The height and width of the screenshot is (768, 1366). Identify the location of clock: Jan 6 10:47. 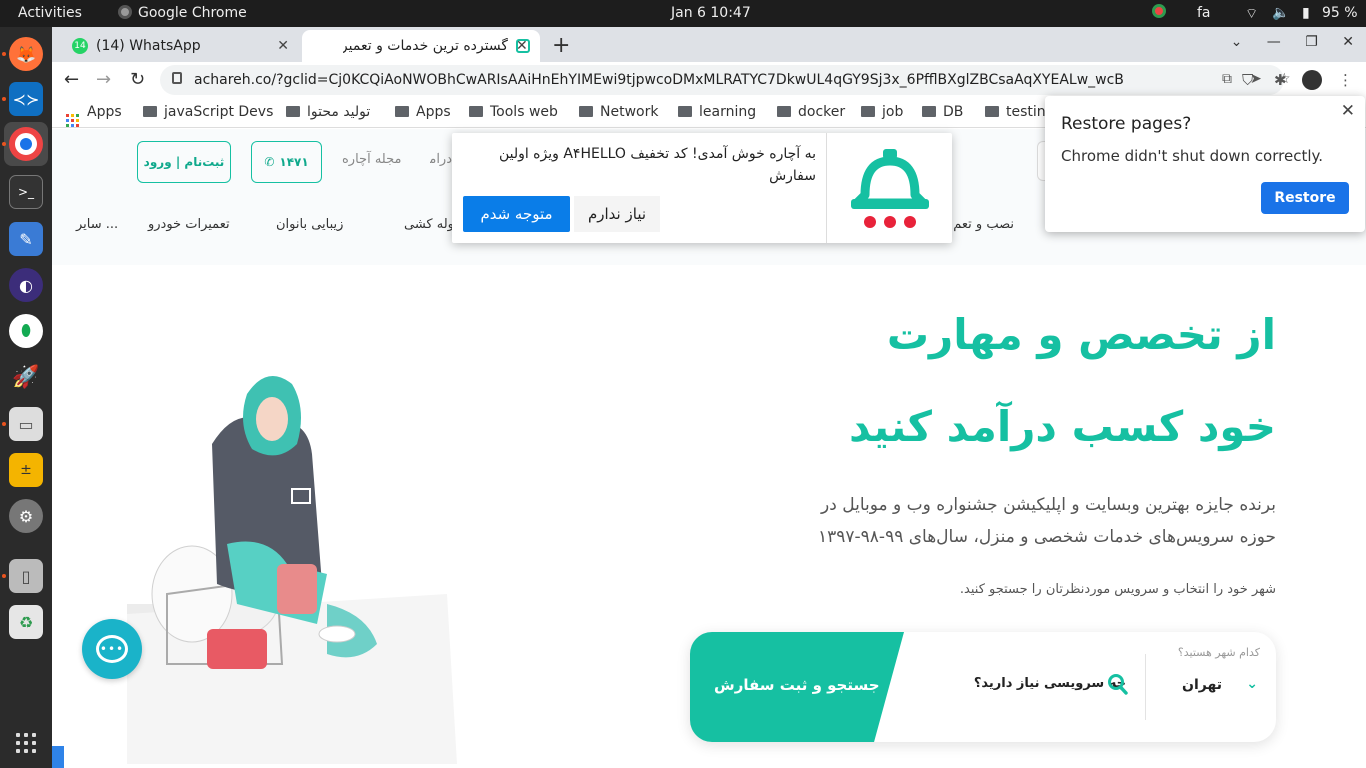
(711, 13).